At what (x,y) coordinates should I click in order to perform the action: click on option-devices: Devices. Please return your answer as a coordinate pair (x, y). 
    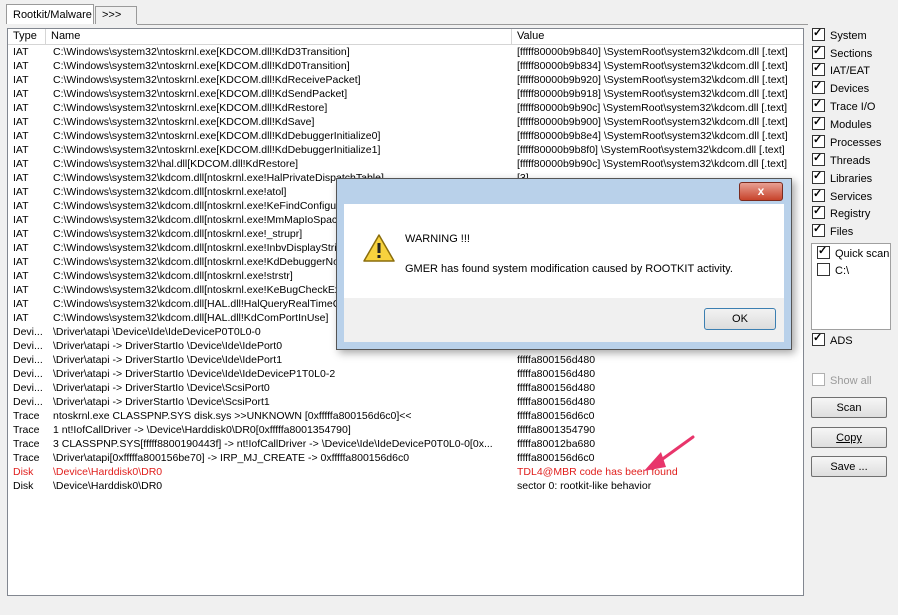
    Looking at the image, I should click on (840, 87).